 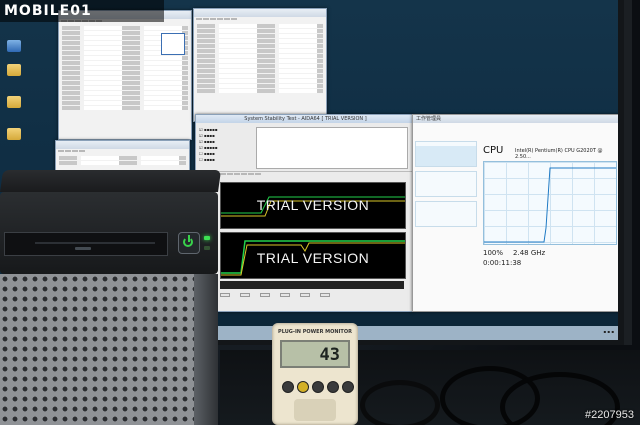 I want to click on battery-status-bar, so click(x=312, y=285).